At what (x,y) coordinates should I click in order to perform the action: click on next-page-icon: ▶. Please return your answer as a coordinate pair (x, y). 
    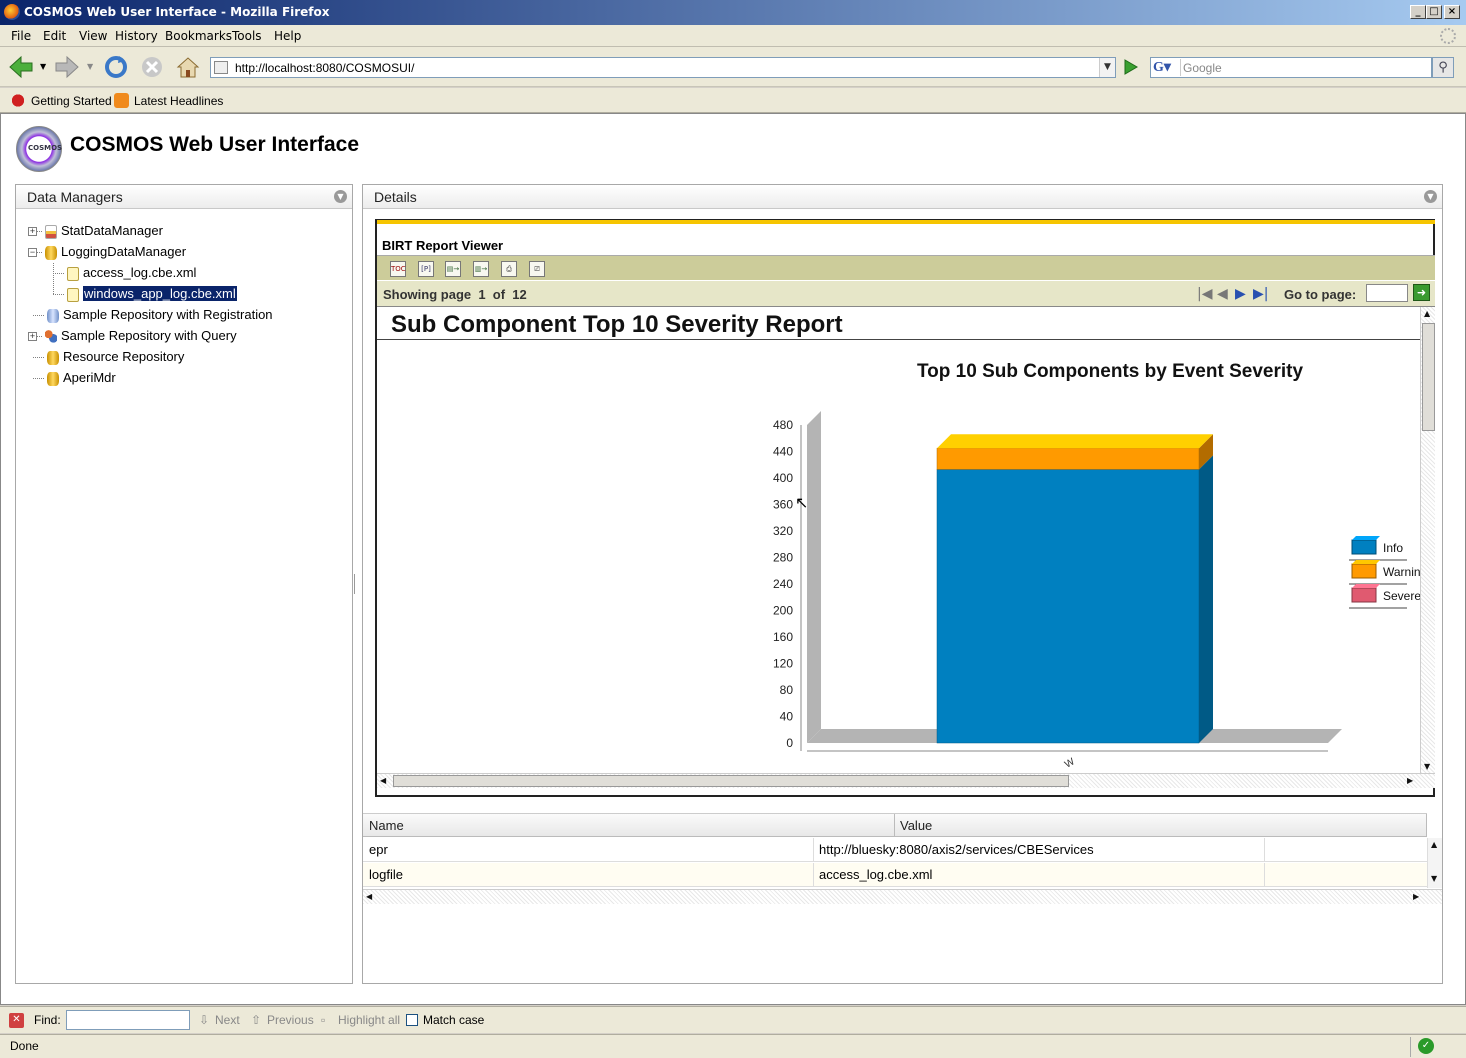
    Looking at the image, I should click on (1240, 294).